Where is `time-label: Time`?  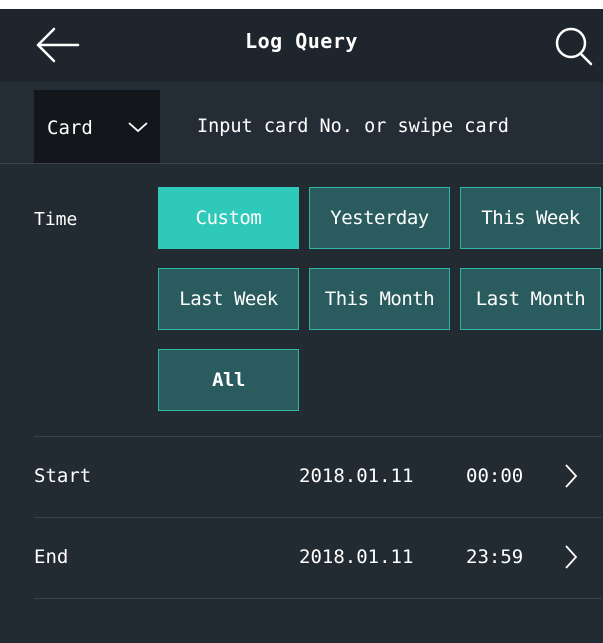
time-label: Time is located at coordinates (56, 219).